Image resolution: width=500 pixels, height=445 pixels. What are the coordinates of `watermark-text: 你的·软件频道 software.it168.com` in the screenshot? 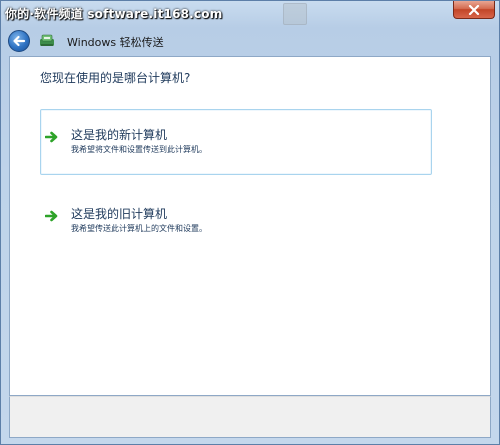 It's located at (114, 14).